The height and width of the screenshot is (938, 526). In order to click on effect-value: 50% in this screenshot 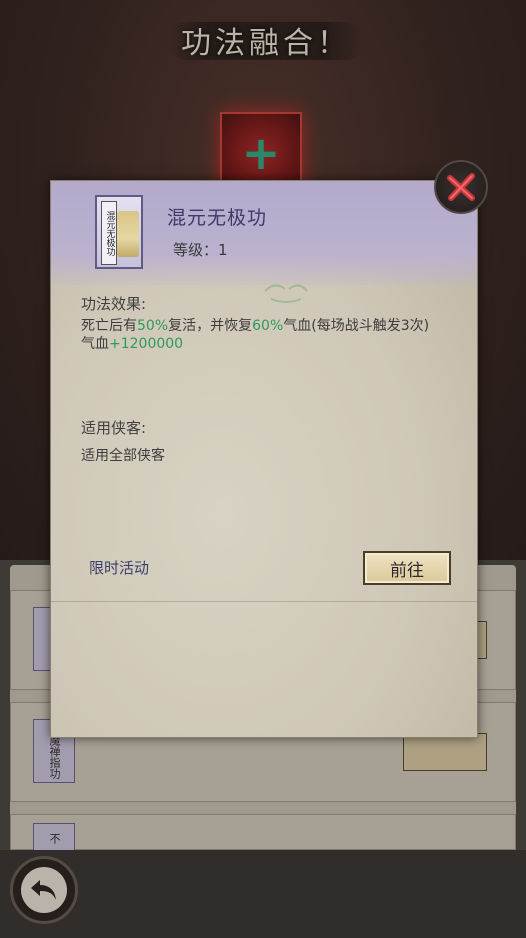, I will do `click(153, 326)`.